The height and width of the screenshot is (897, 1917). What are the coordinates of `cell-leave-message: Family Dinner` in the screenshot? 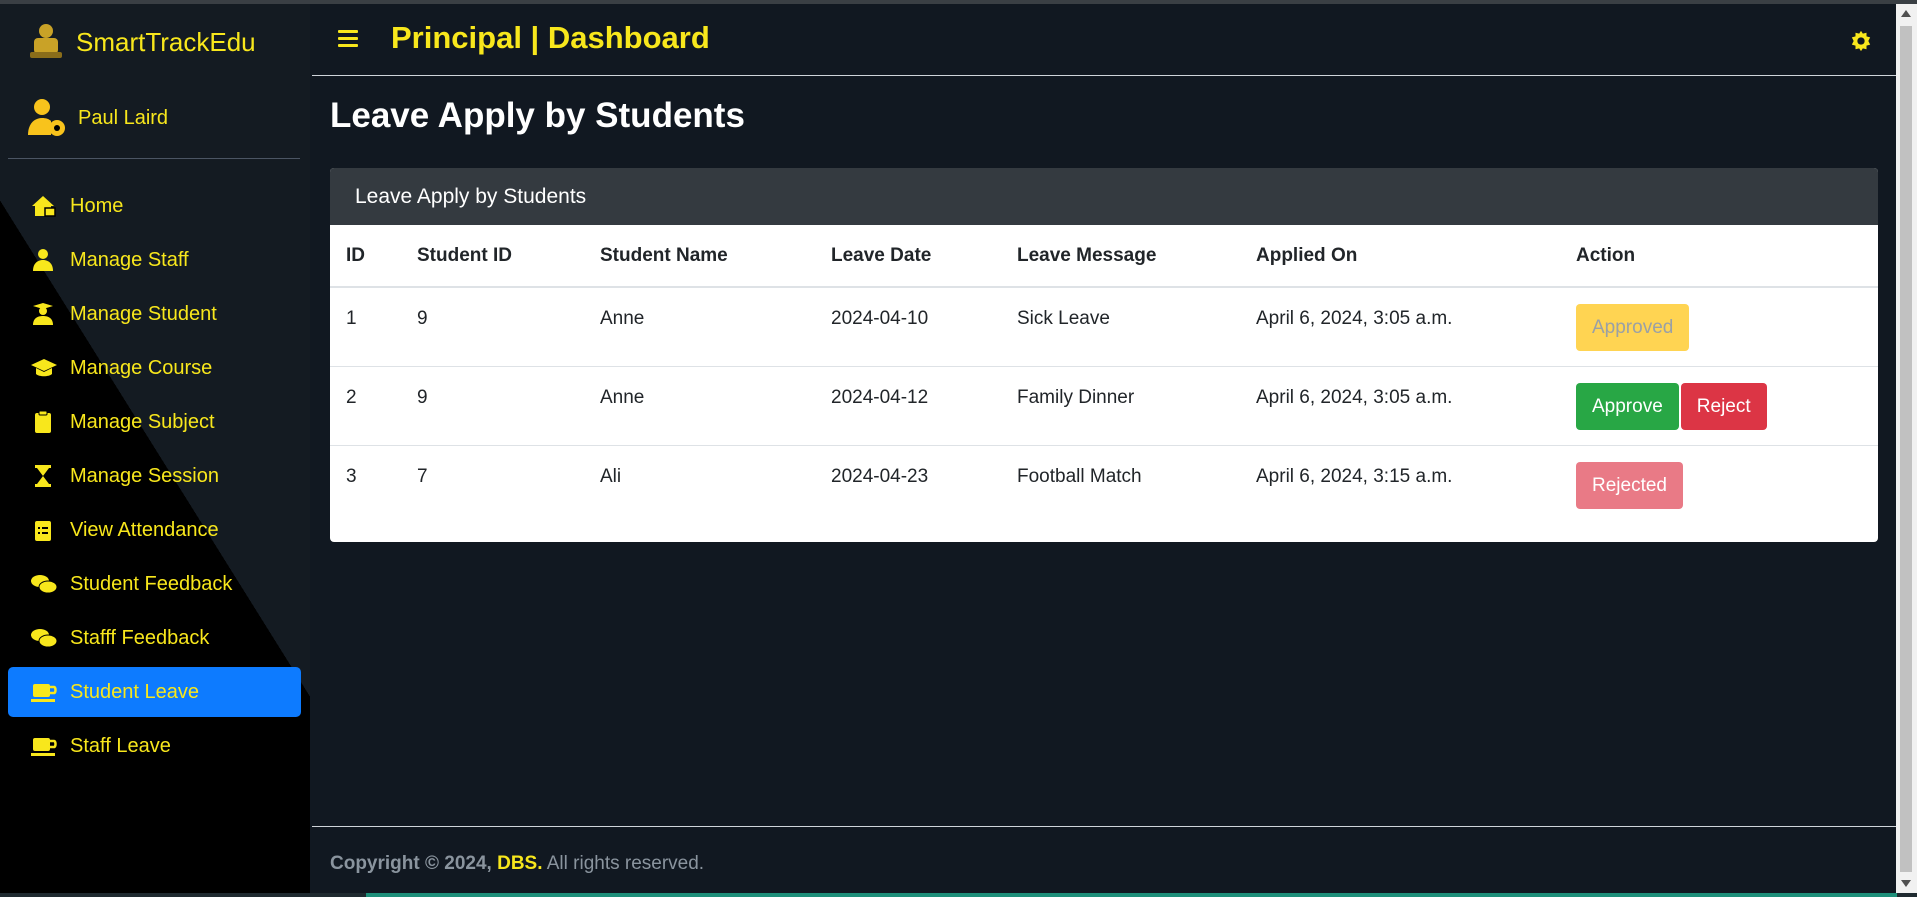 It's located at (1120, 406).